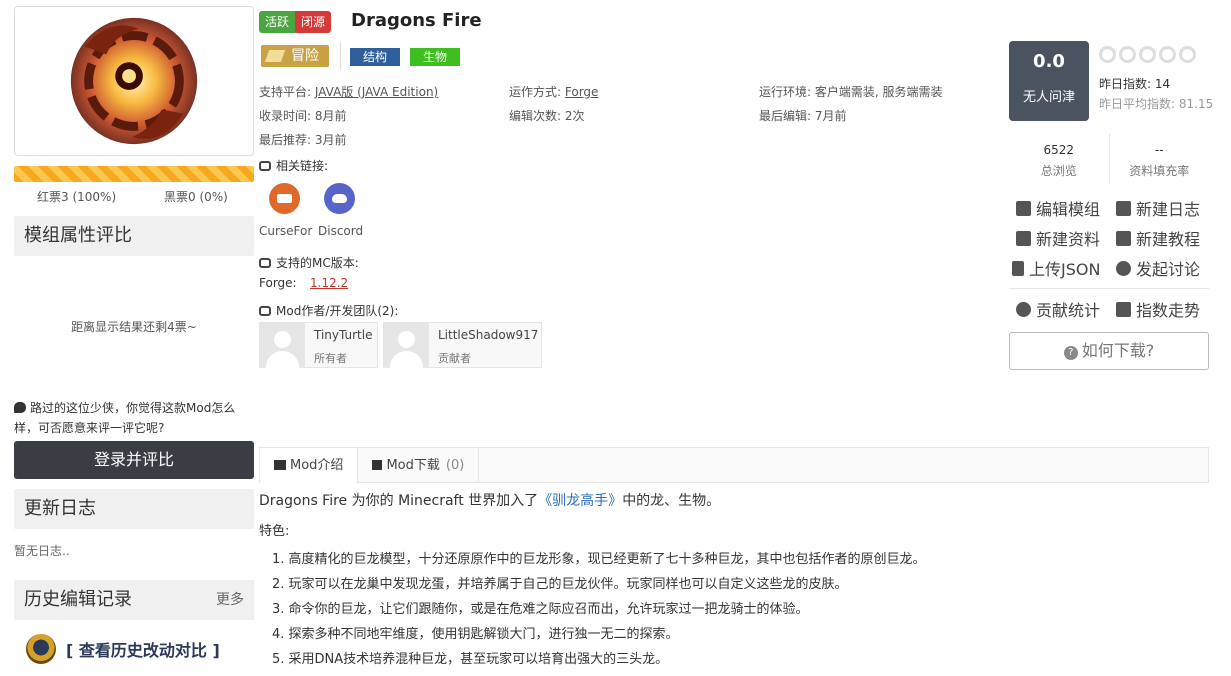 The image size is (1231, 676). I want to click on httyd-link: 《驯龙高手》, so click(580, 501).